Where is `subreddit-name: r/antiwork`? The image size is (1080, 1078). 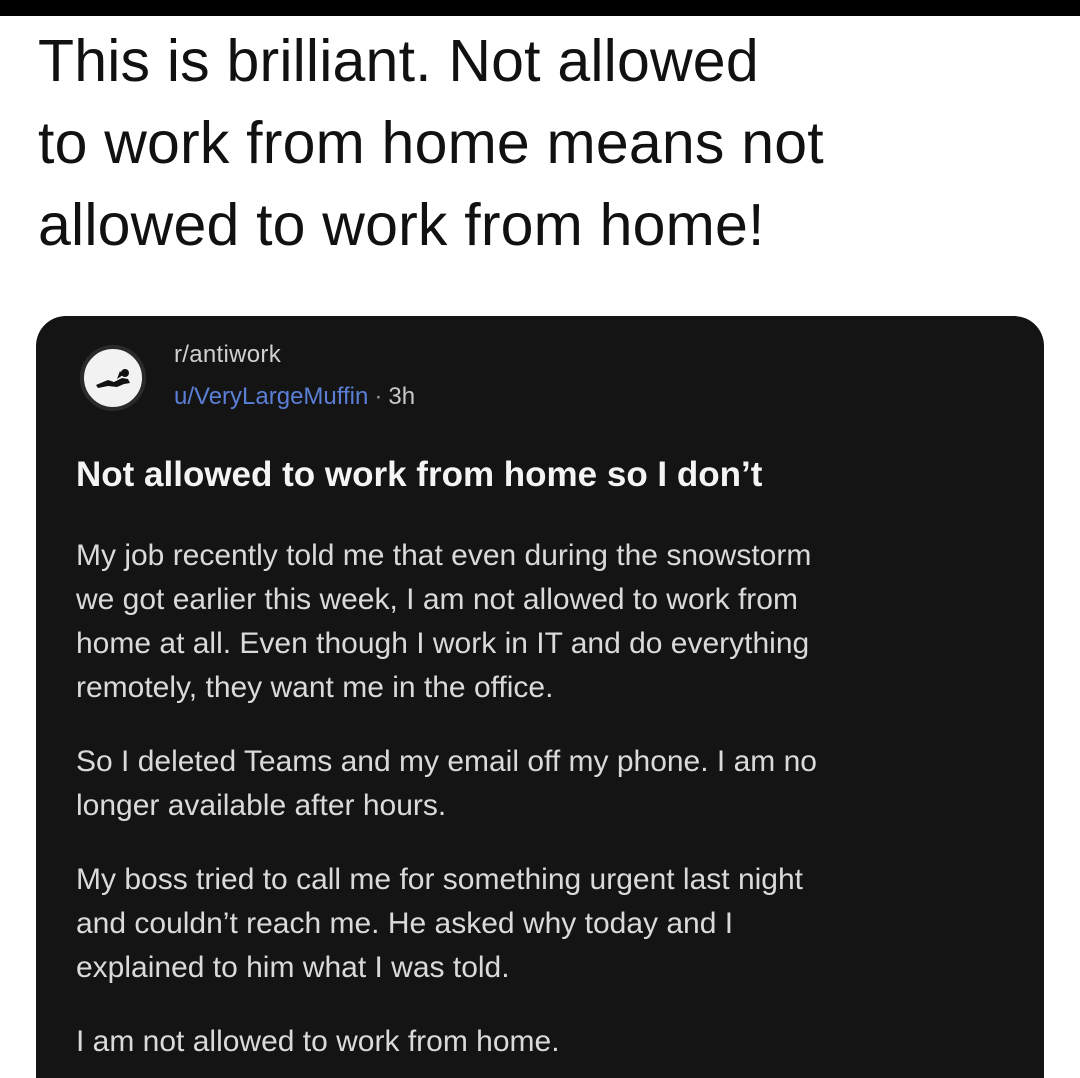 subreddit-name: r/antiwork is located at coordinates (227, 355).